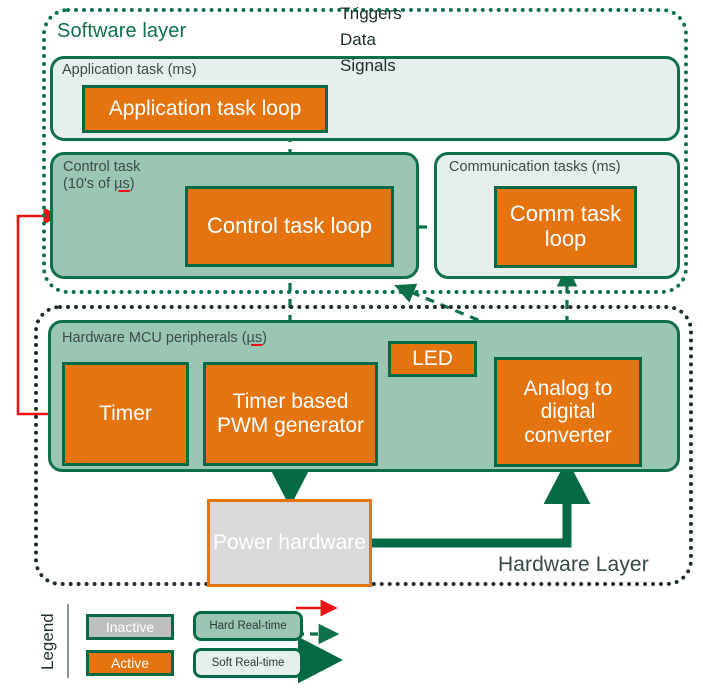 This screenshot has height=690, width=703. Describe the element at coordinates (248, 626) in the screenshot. I see `legend-pill-hard-realtime: Hard Real-time` at that location.